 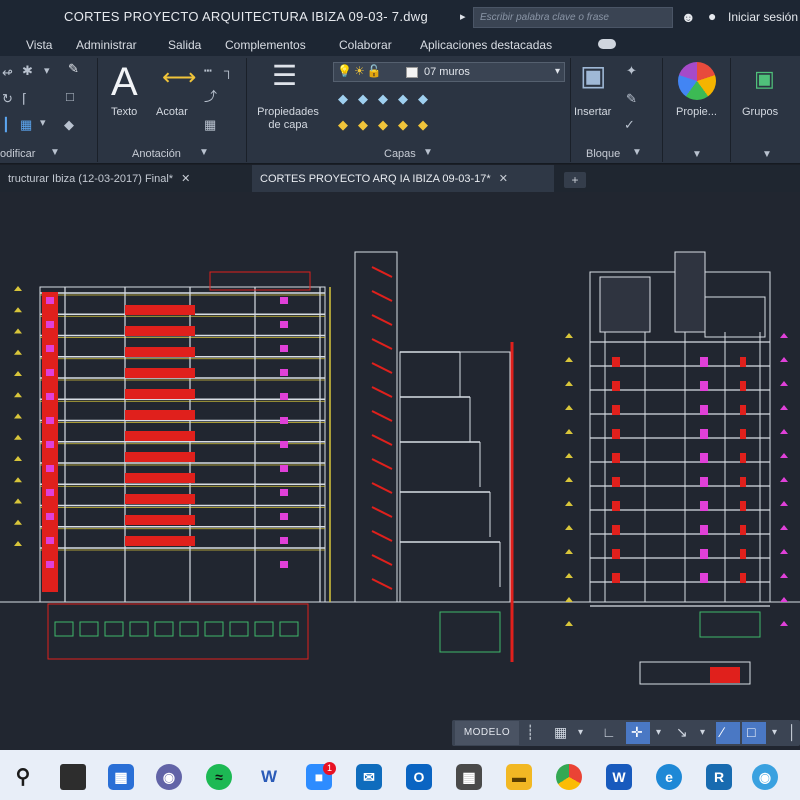 What do you see at coordinates (26, 124) in the screenshot?
I see `array-icon: ▦` at bounding box center [26, 124].